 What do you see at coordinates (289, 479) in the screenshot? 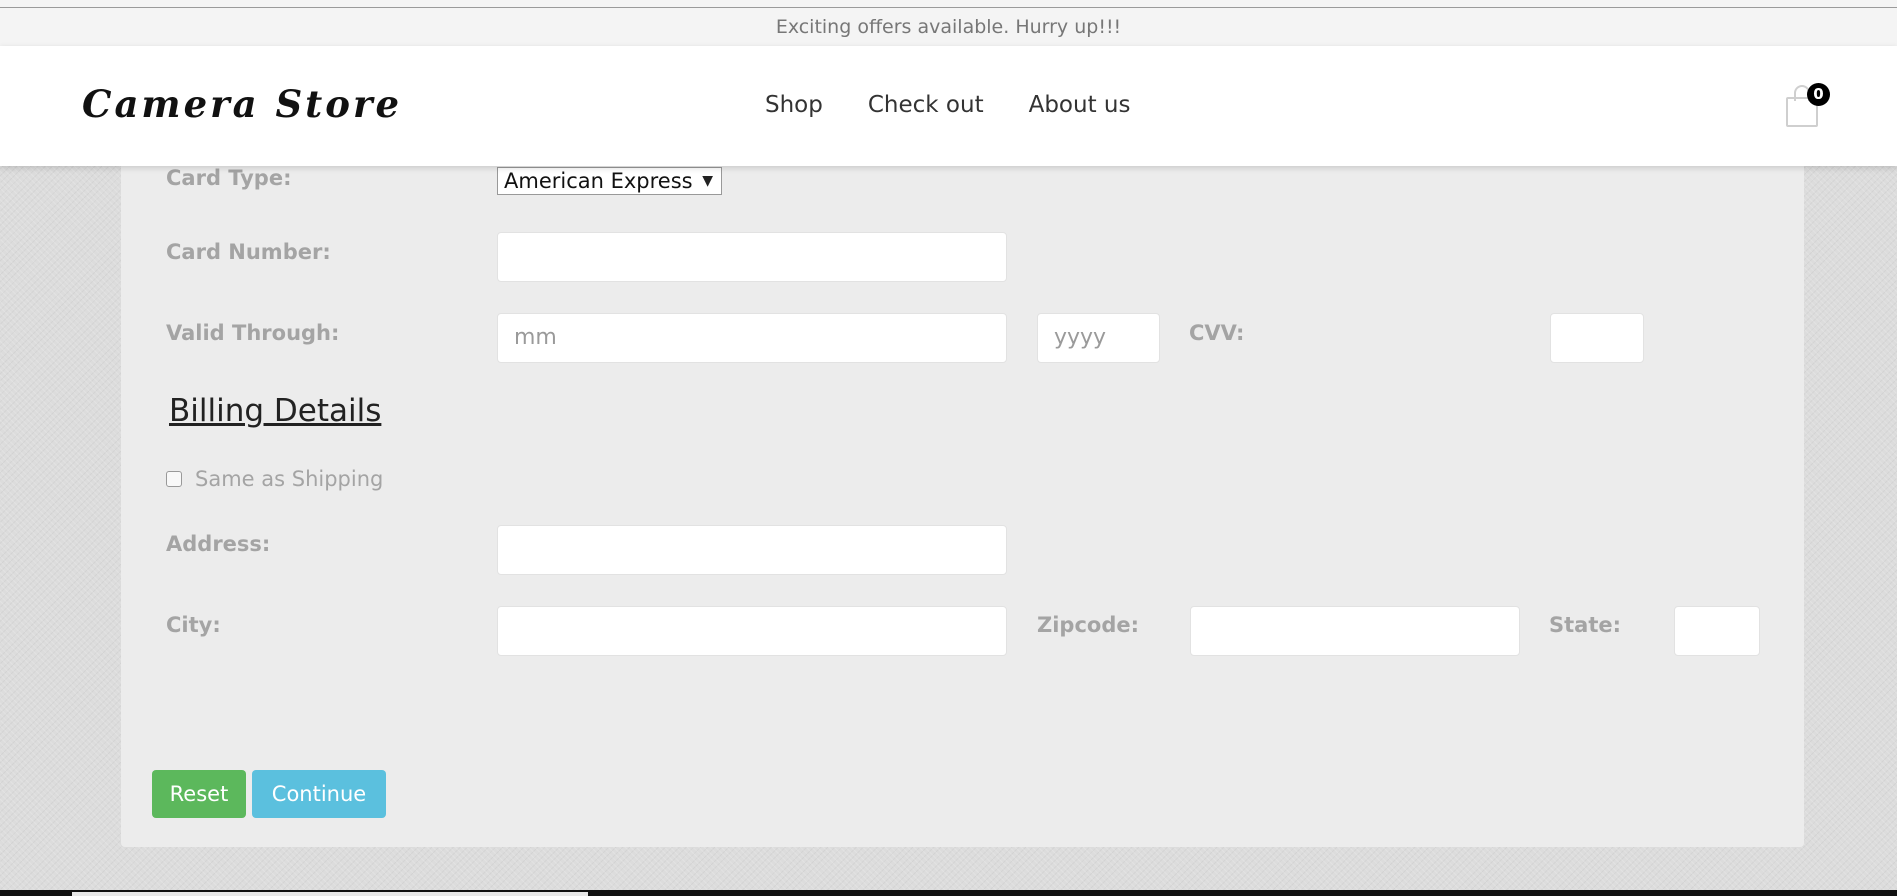
I see `same-as-shipping-label: Same as Shipping` at bounding box center [289, 479].